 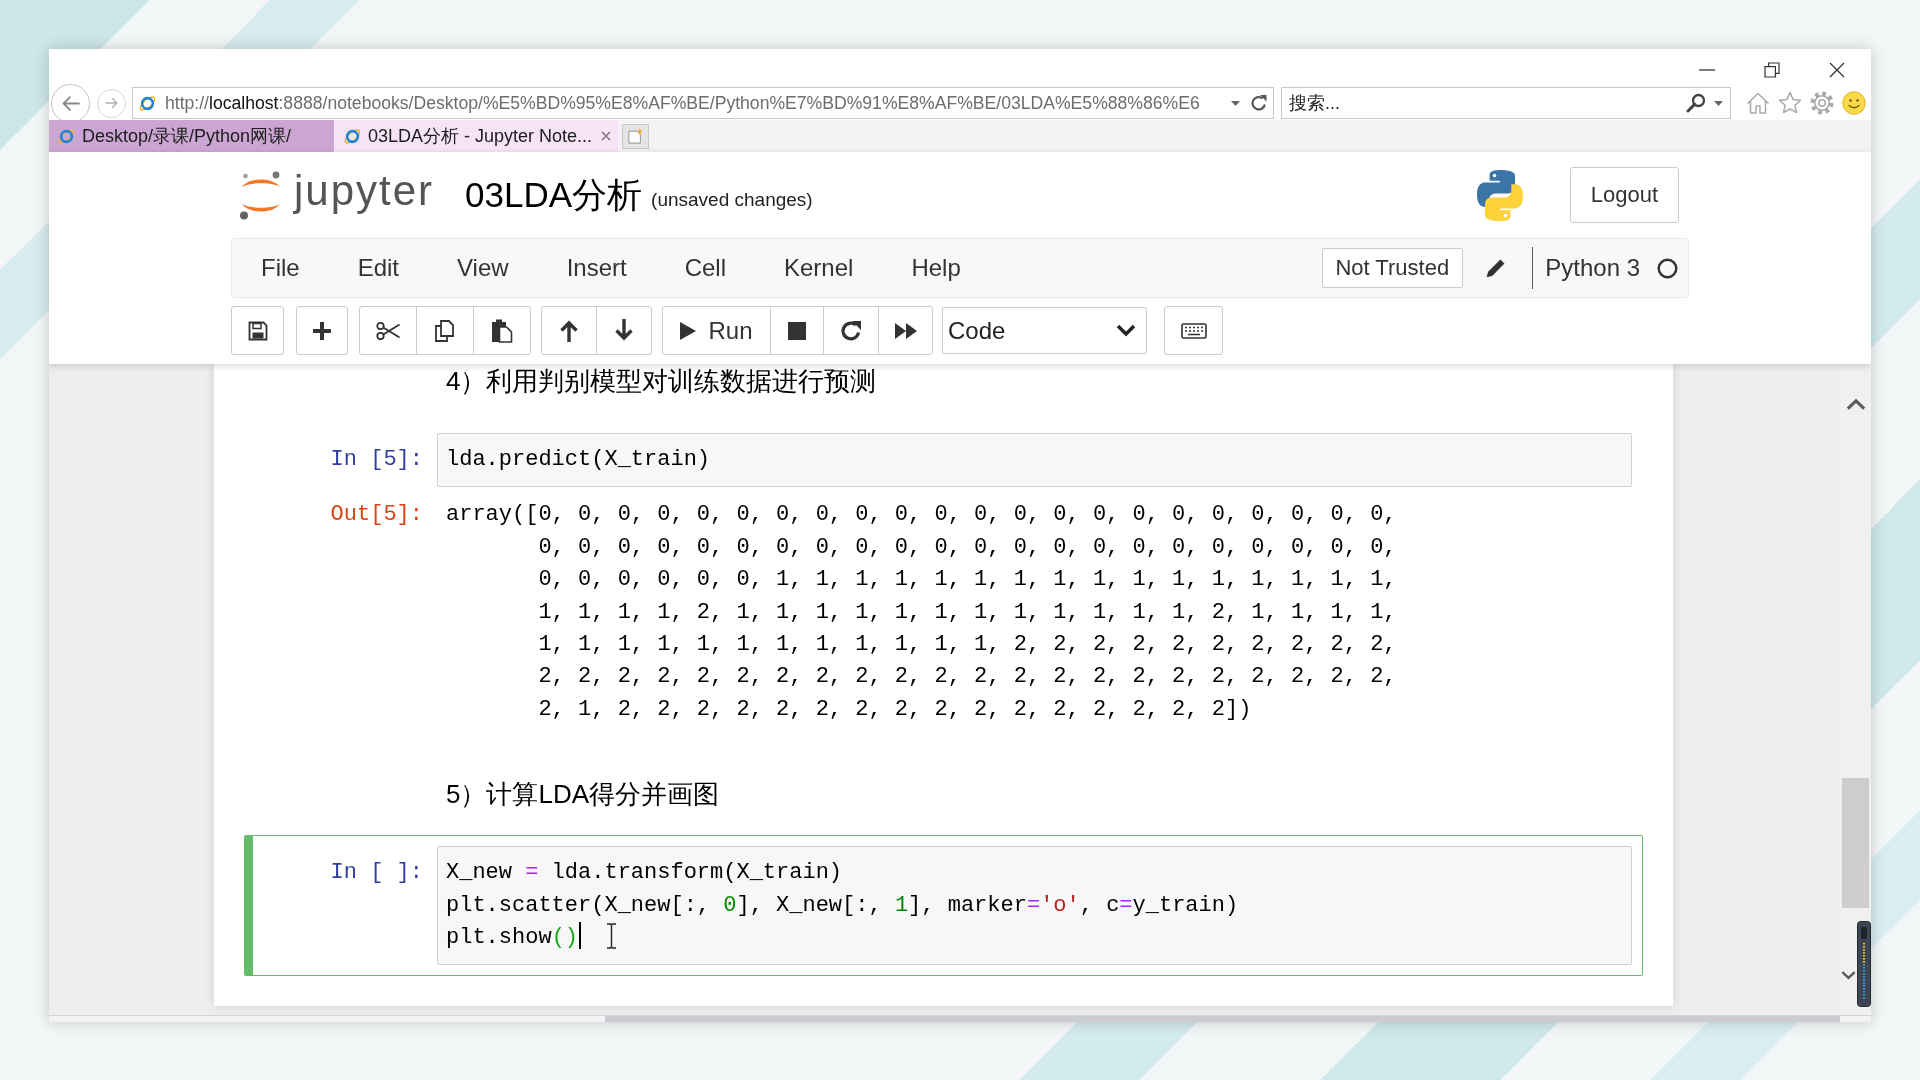 I want to click on cut-button, so click(x=388, y=330).